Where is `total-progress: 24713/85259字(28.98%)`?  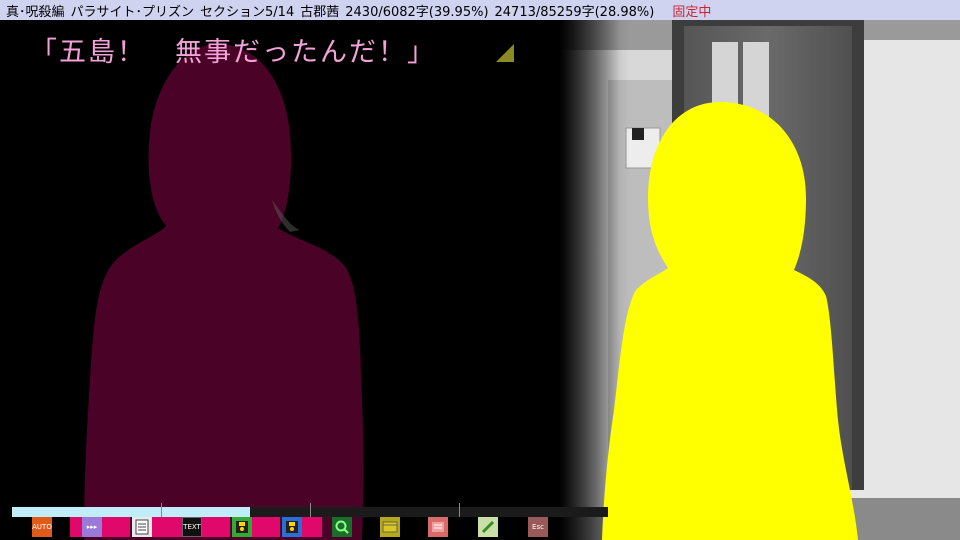 total-progress: 24713/85259字(28.98%) is located at coordinates (574, 12).